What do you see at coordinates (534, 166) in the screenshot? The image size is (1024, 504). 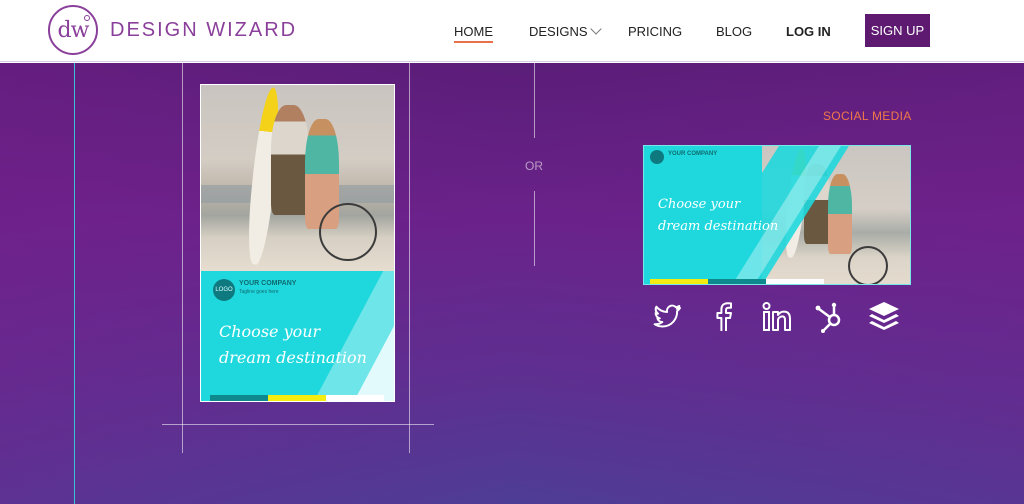 I see `or-label: OR` at bounding box center [534, 166].